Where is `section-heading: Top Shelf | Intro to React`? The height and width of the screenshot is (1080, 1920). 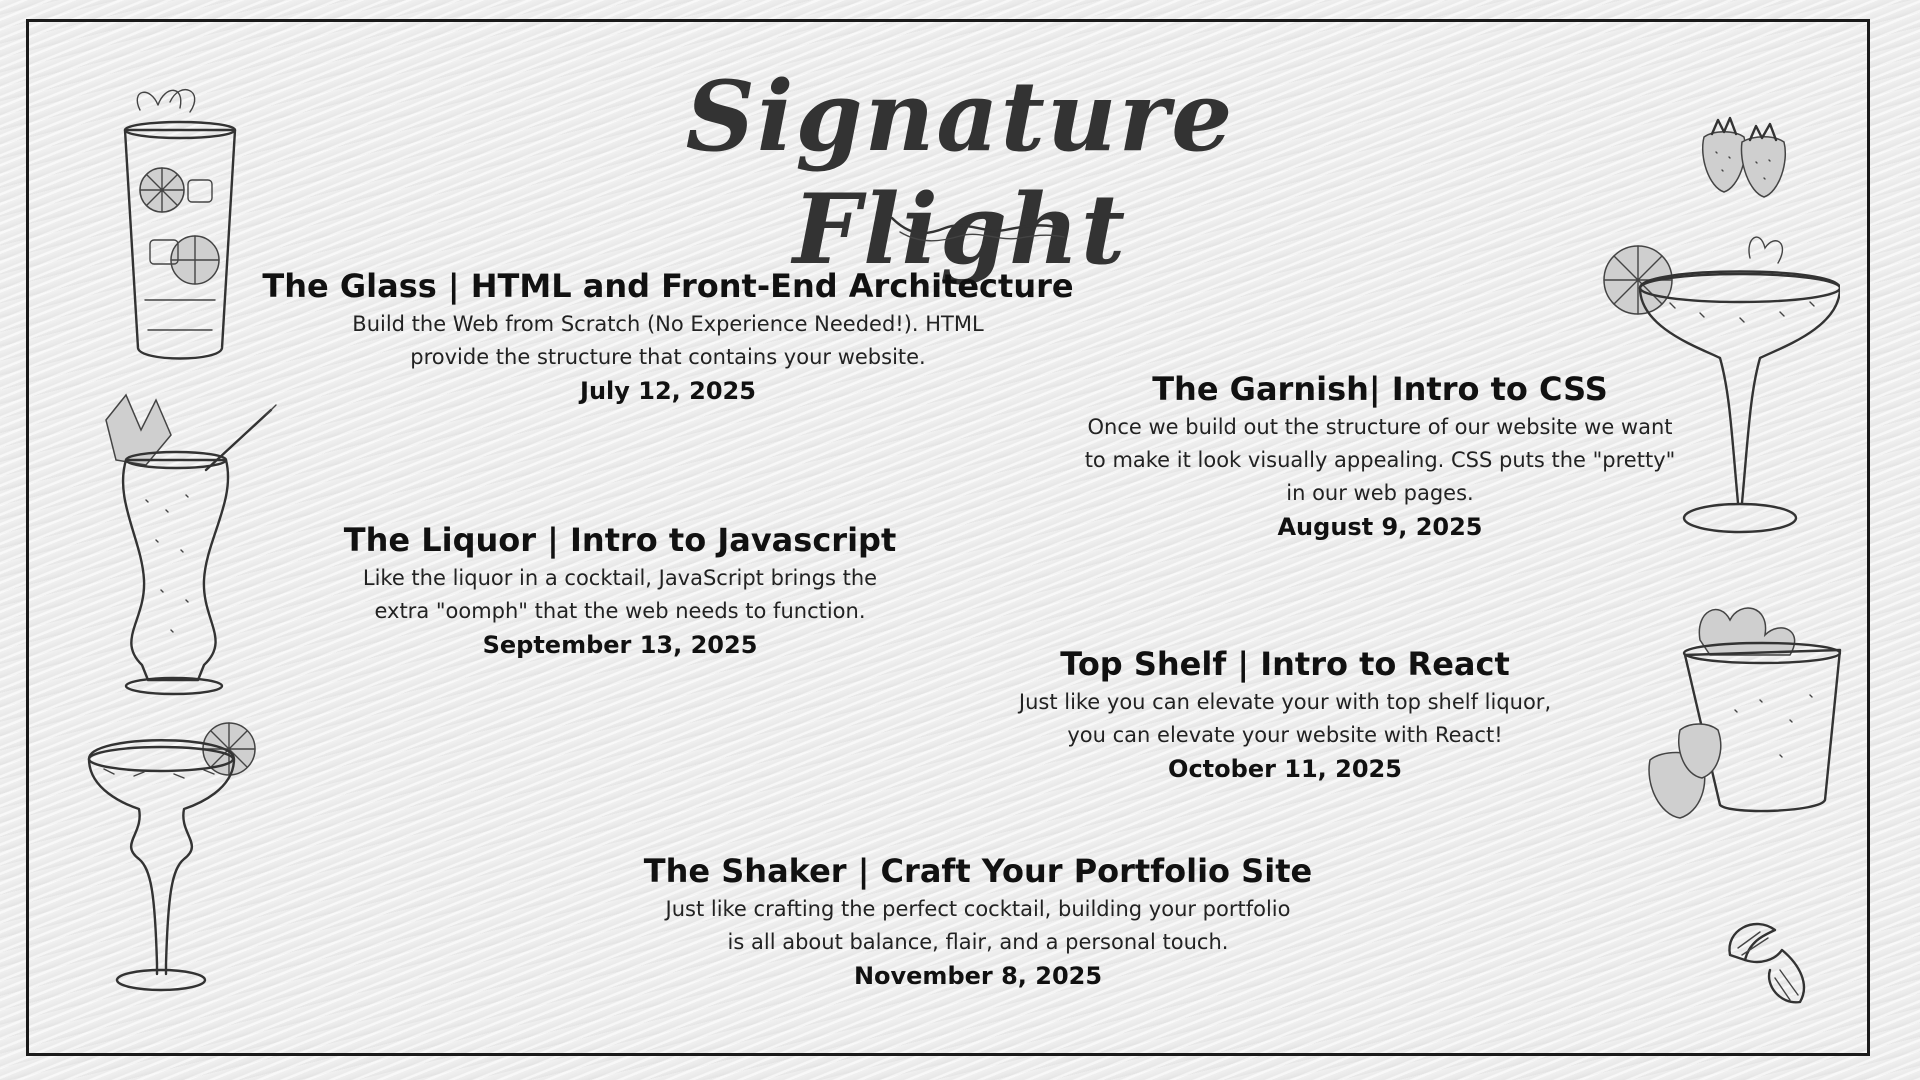
section-heading: Top Shelf | Intro to React is located at coordinates (1285, 664).